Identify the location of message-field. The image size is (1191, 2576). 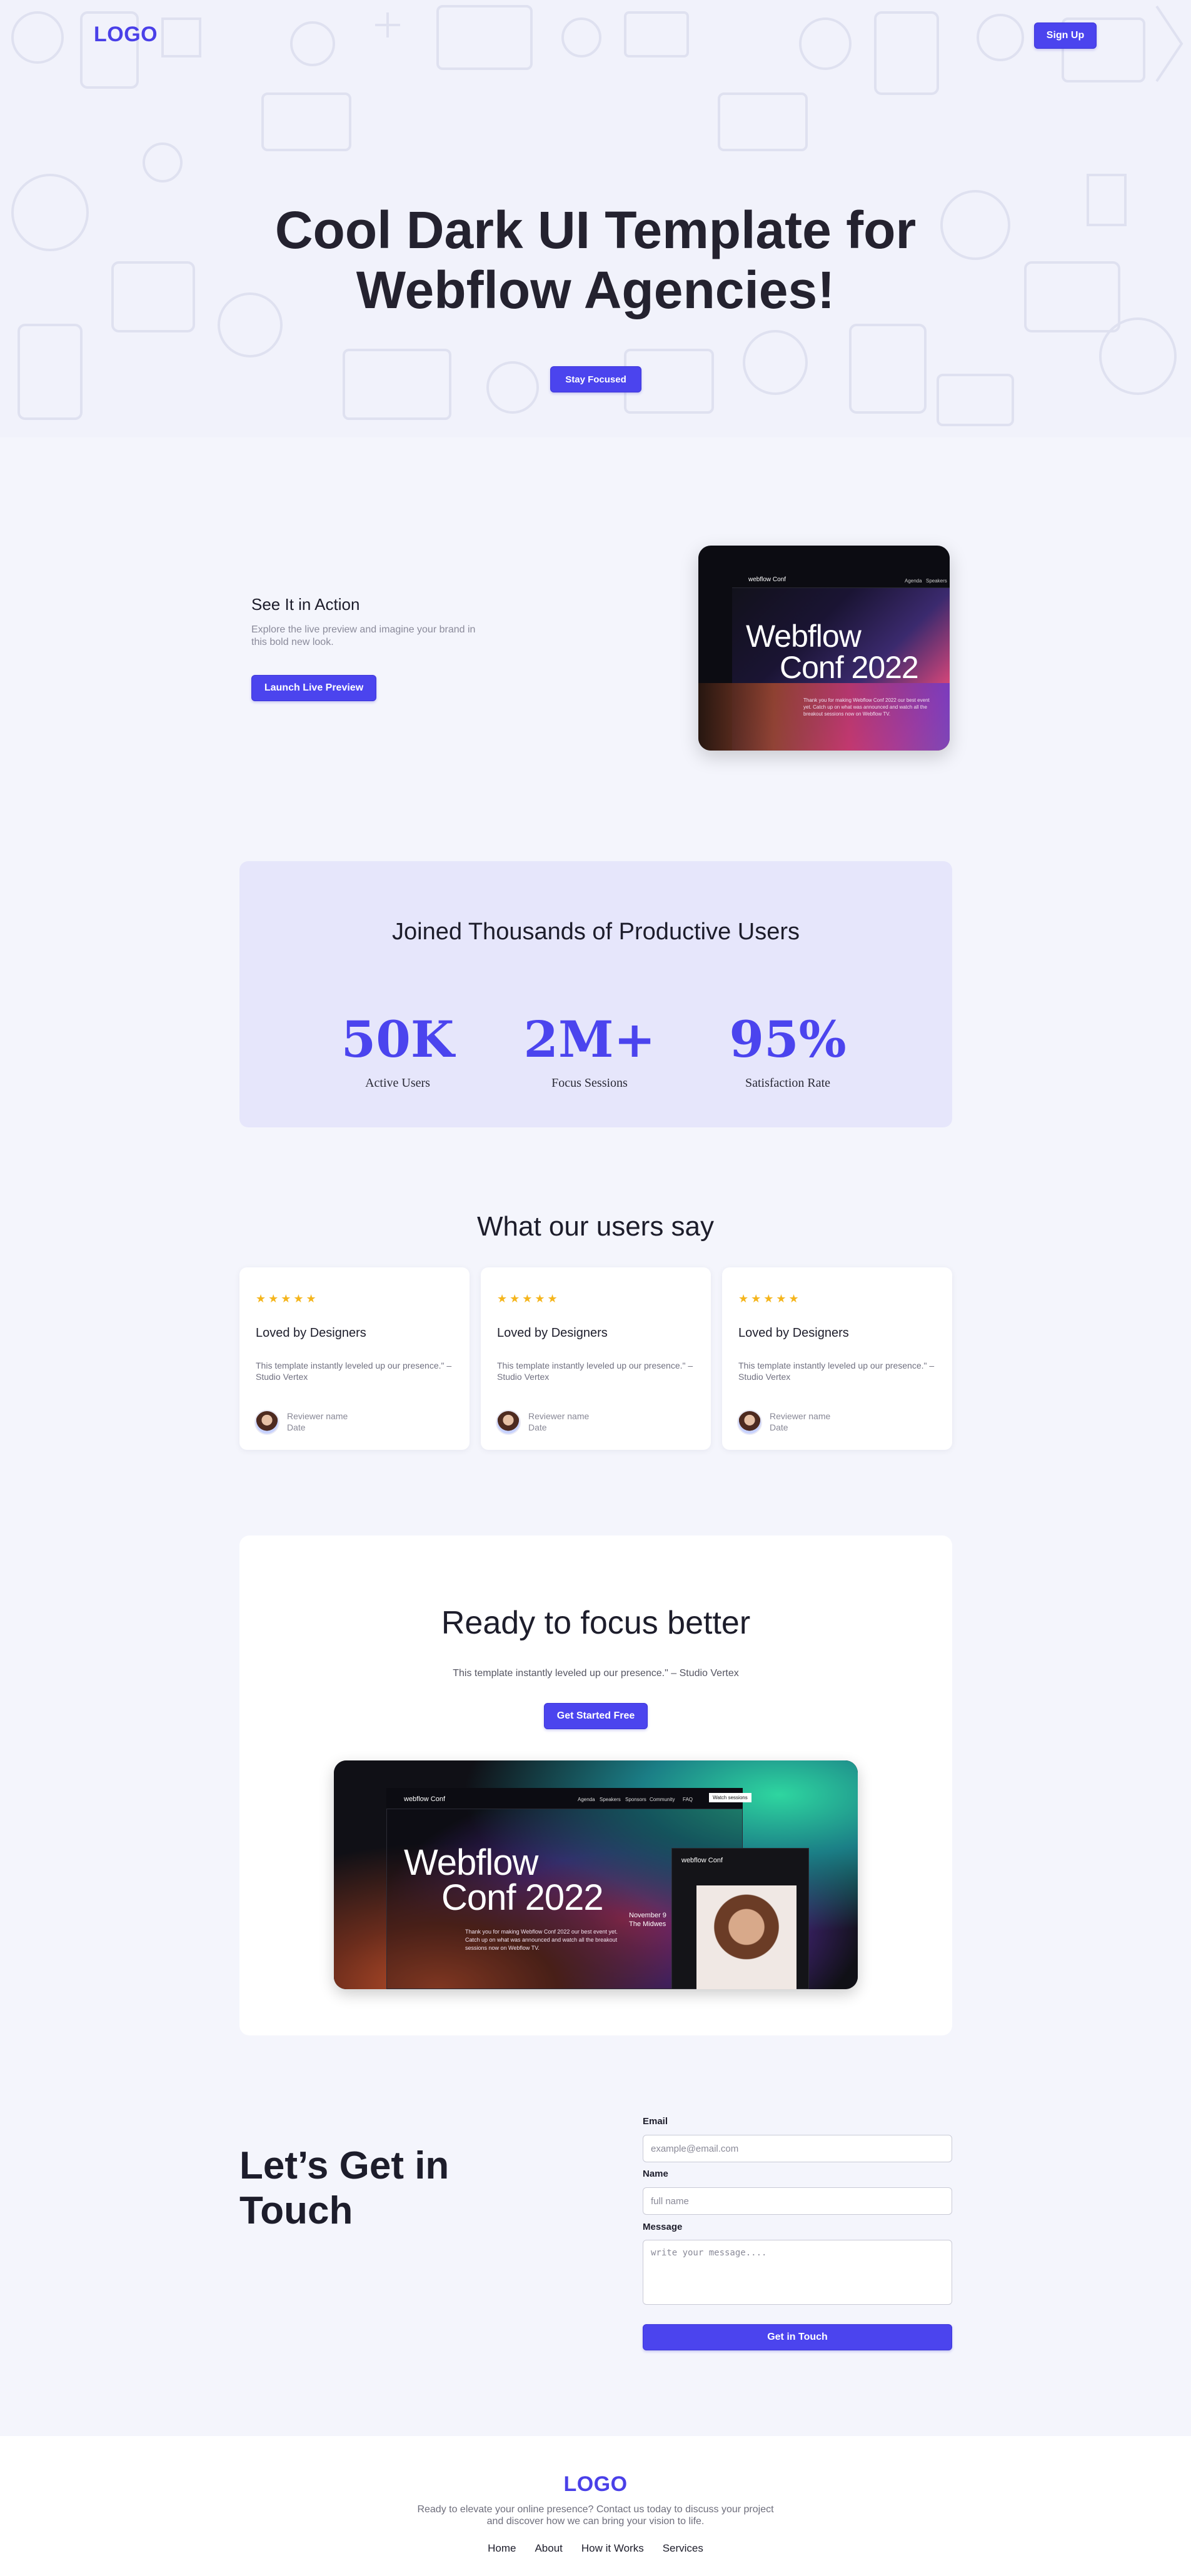
(797, 2272).